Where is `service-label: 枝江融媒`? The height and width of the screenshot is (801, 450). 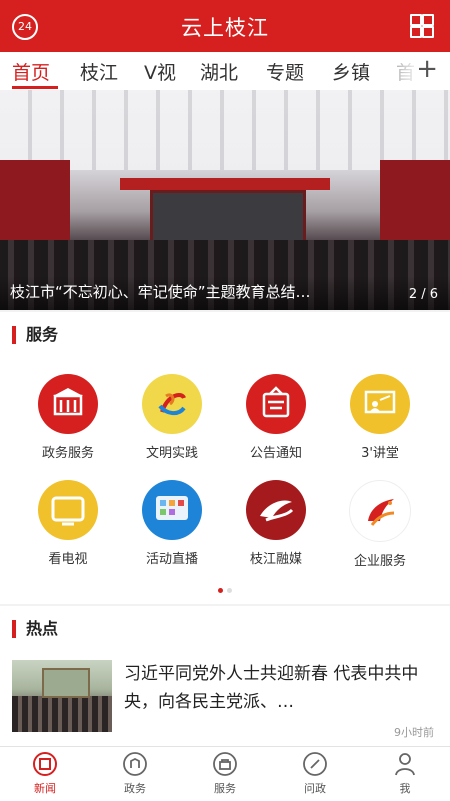 service-label: 枝江融媒 is located at coordinates (275, 559).